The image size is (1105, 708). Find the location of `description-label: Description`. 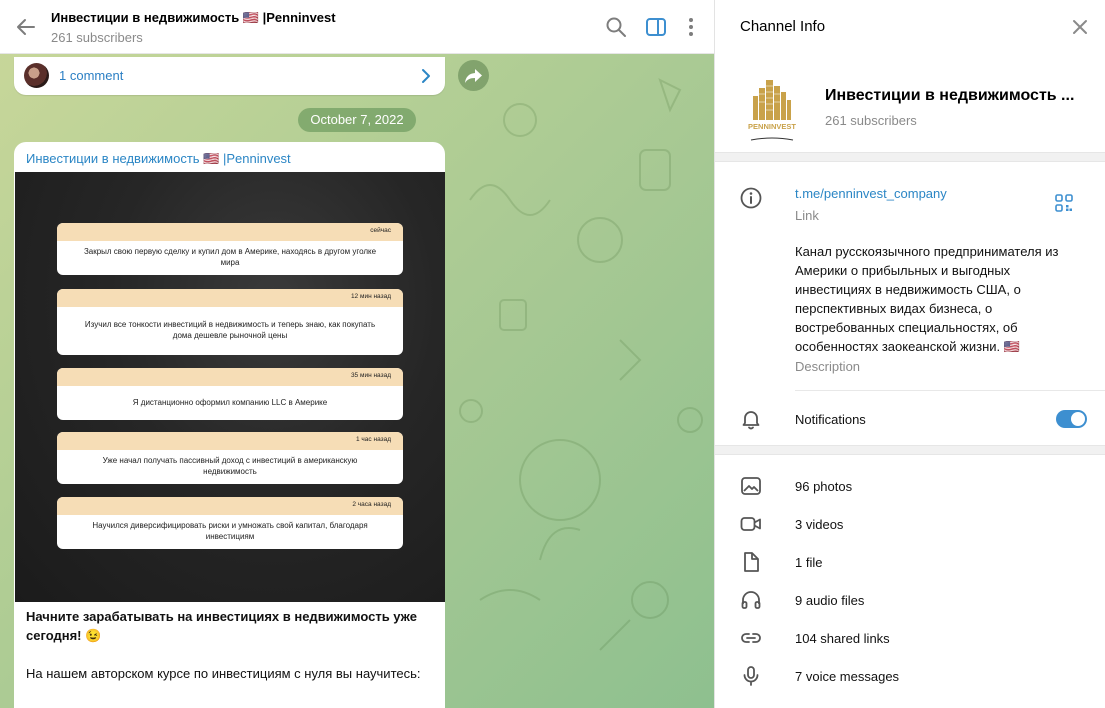

description-label: Description is located at coordinates (828, 366).